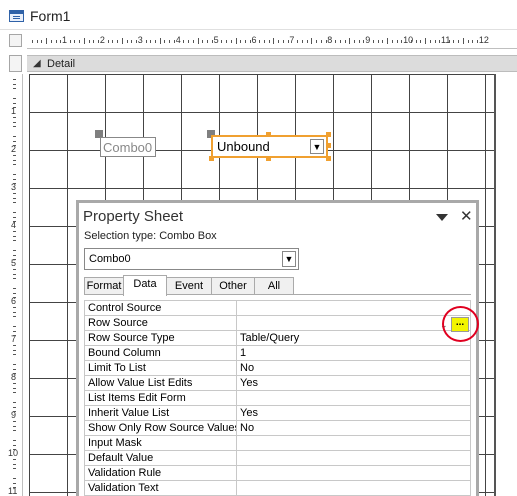 This screenshot has height=496, width=517. I want to click on annotation-circle, so click(460, 324).